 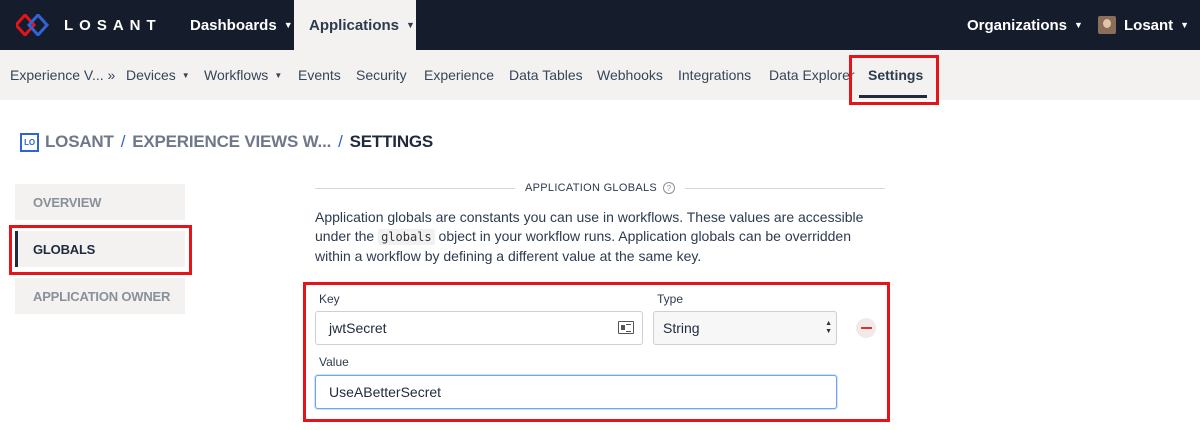 I want to click on organizations-menu: Organizations ▼, so click(x=1025, y=25).